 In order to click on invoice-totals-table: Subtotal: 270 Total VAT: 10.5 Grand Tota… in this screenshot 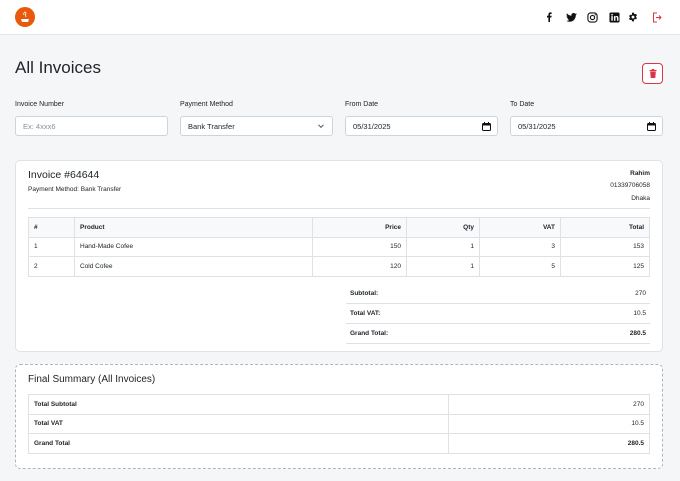, I will do `click(498, 314)`.